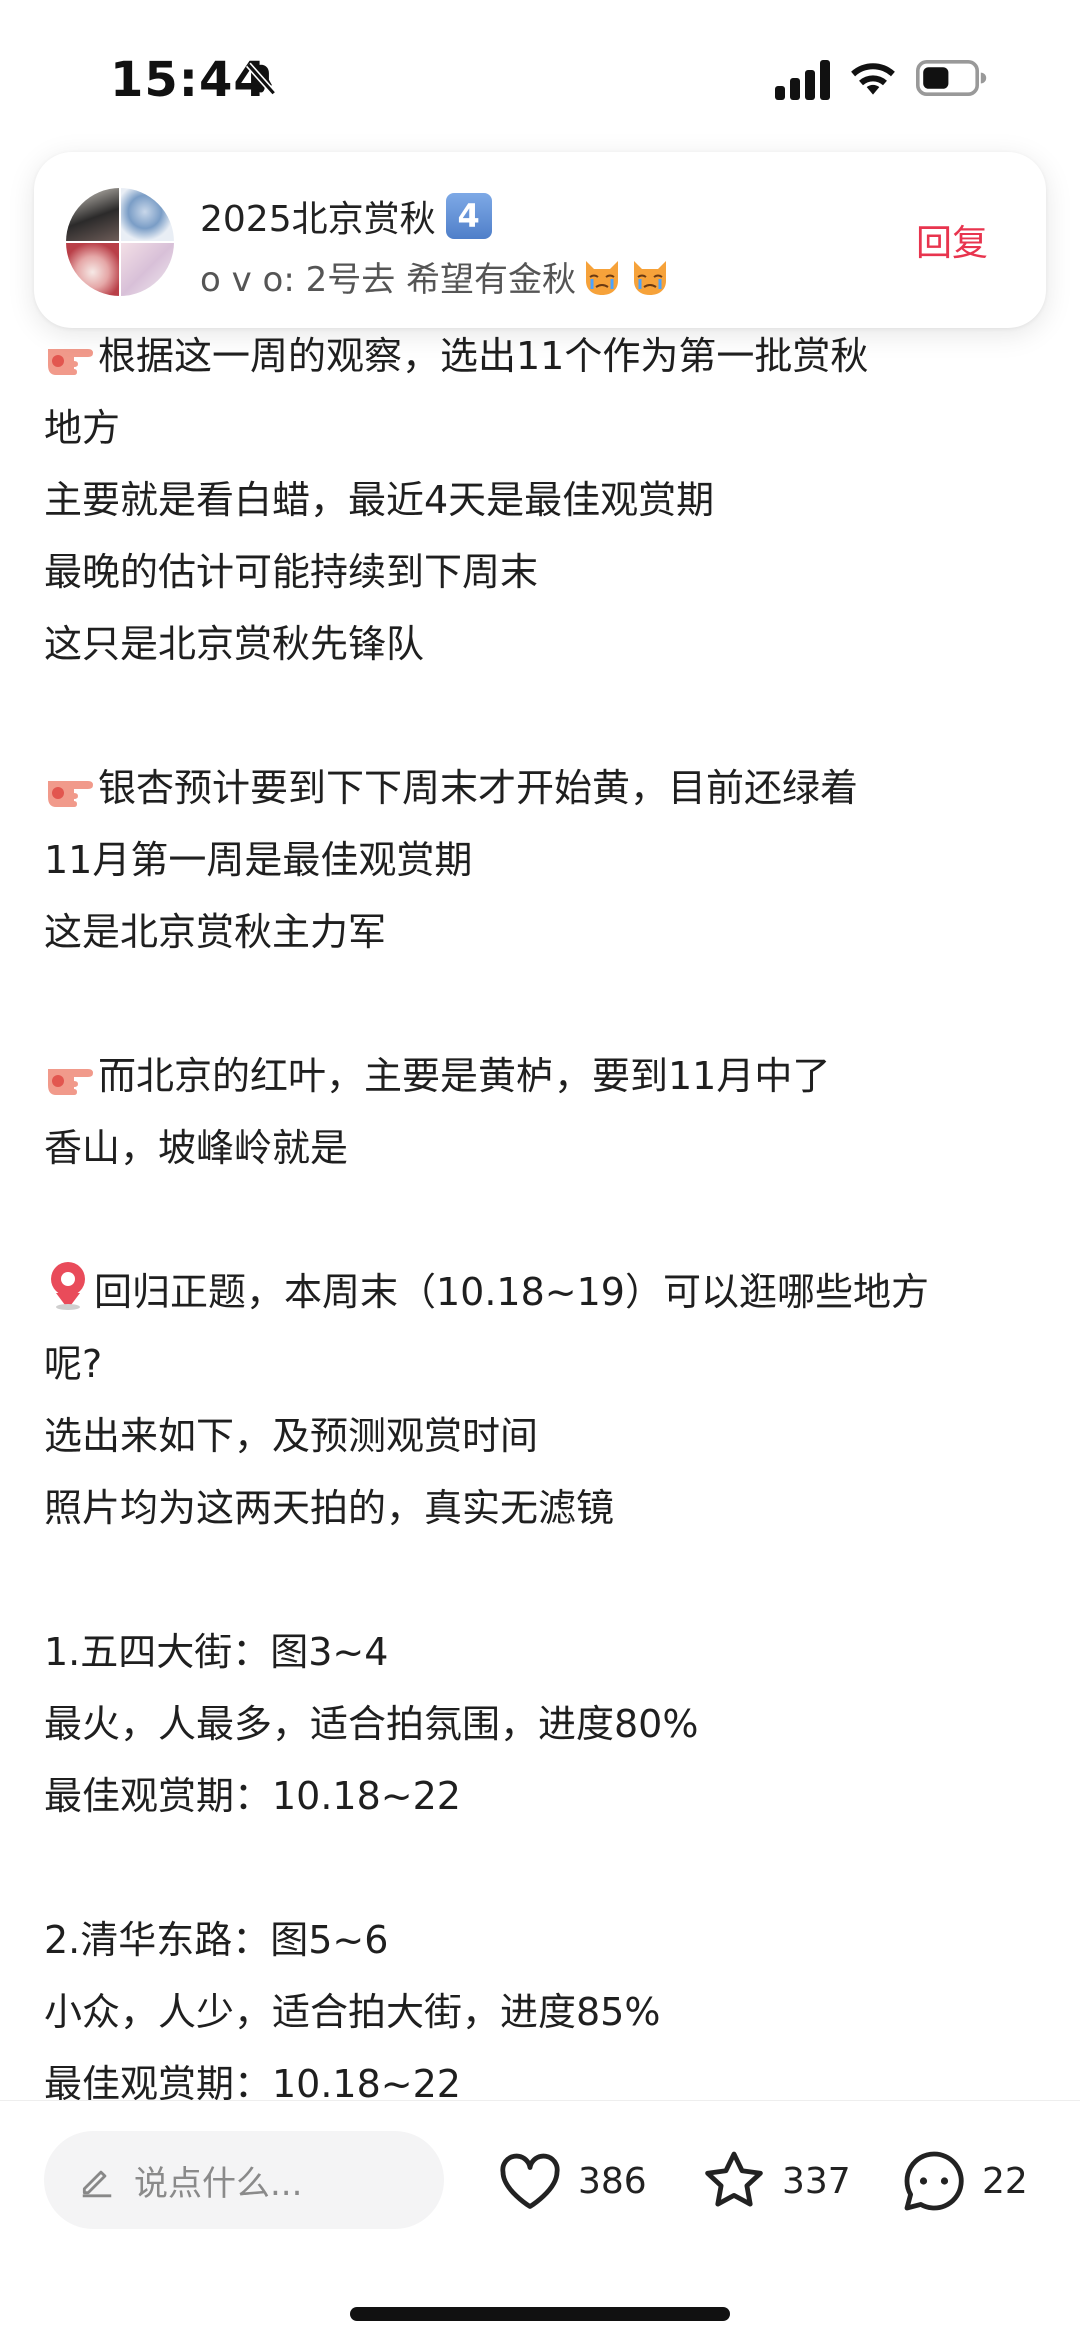 The image size is (1080, 2342). Describe the element at coordinates (544, 1292) in the screenshot. I see `content-line: 回归正题，本周末（10.18~19）可以逛哪些地方` at that location.